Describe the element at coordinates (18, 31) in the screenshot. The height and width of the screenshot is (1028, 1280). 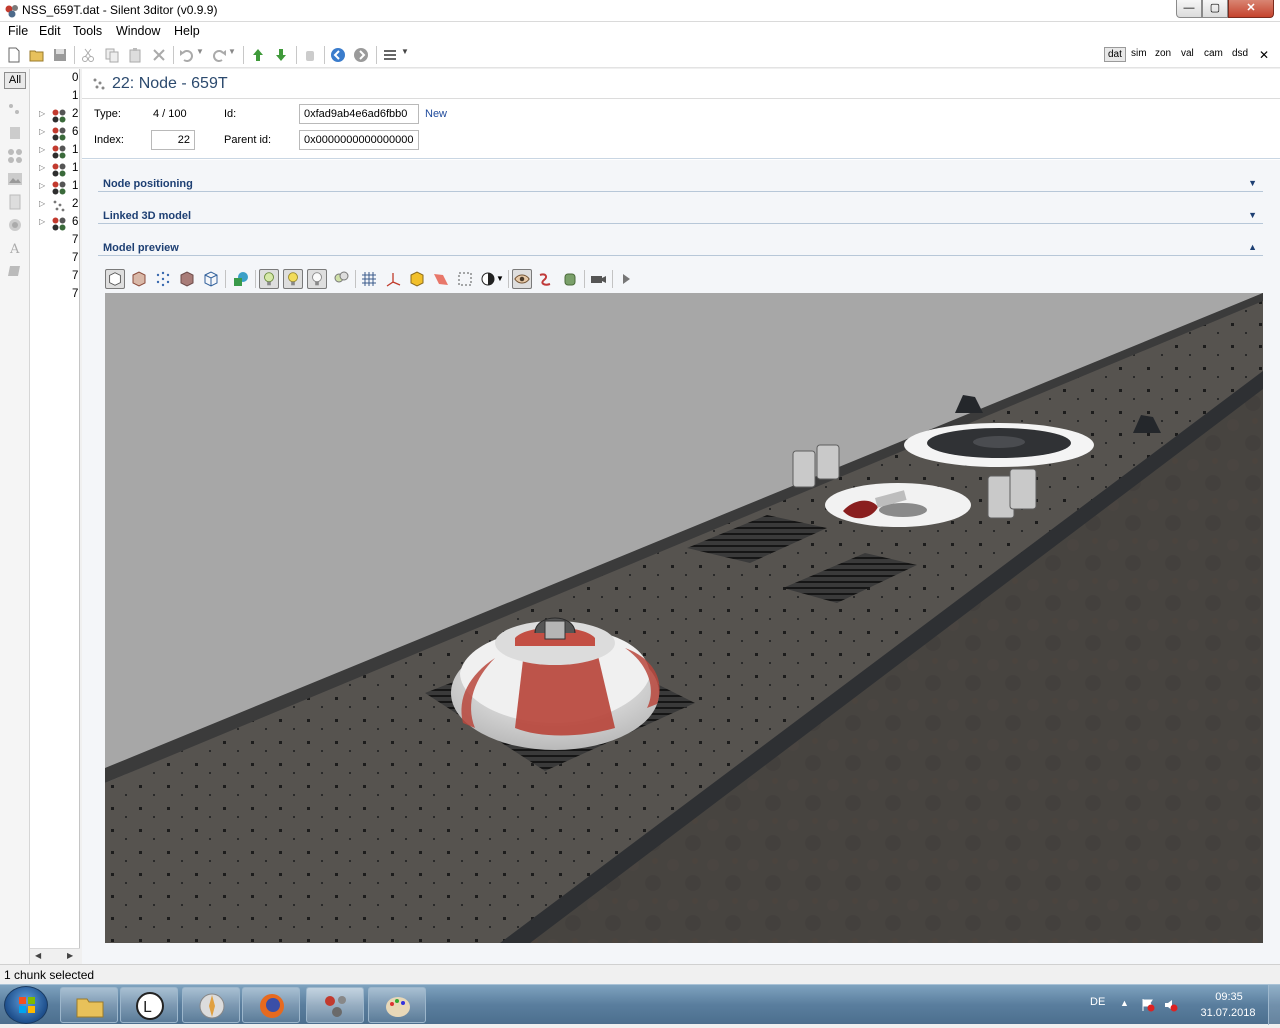
I see `menu-file: File` at that location.